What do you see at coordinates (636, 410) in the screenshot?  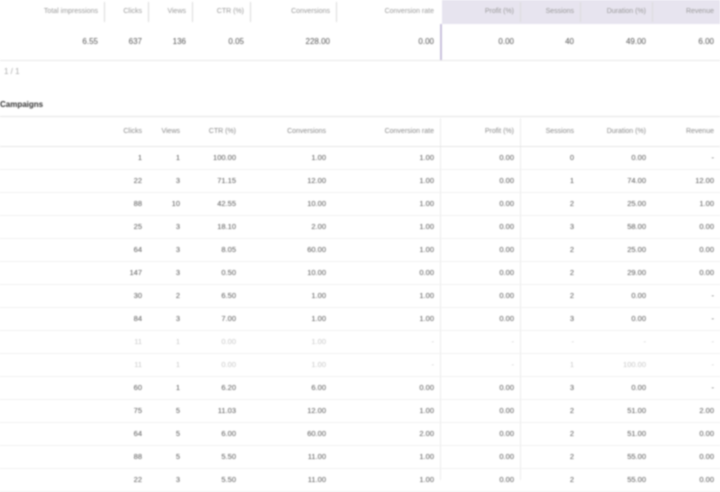 I see `table-cell: 51.00` at bounding box center [636, 410].